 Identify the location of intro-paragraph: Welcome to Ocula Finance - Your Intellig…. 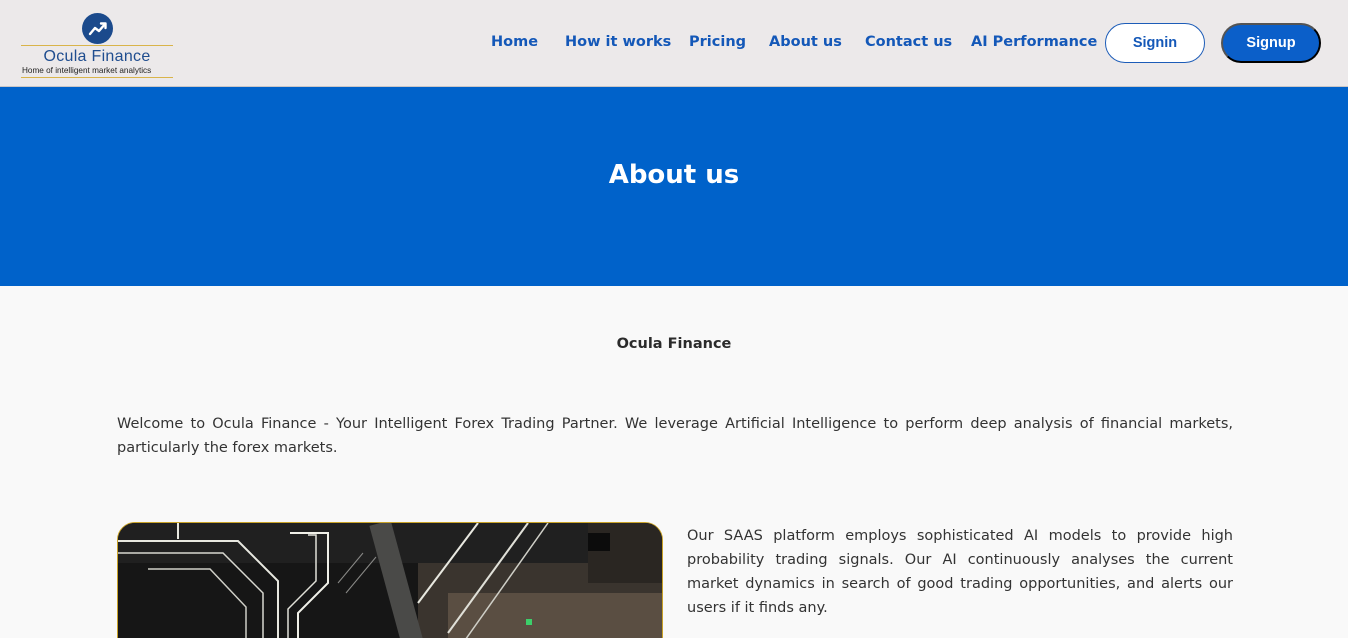
(675, 436).